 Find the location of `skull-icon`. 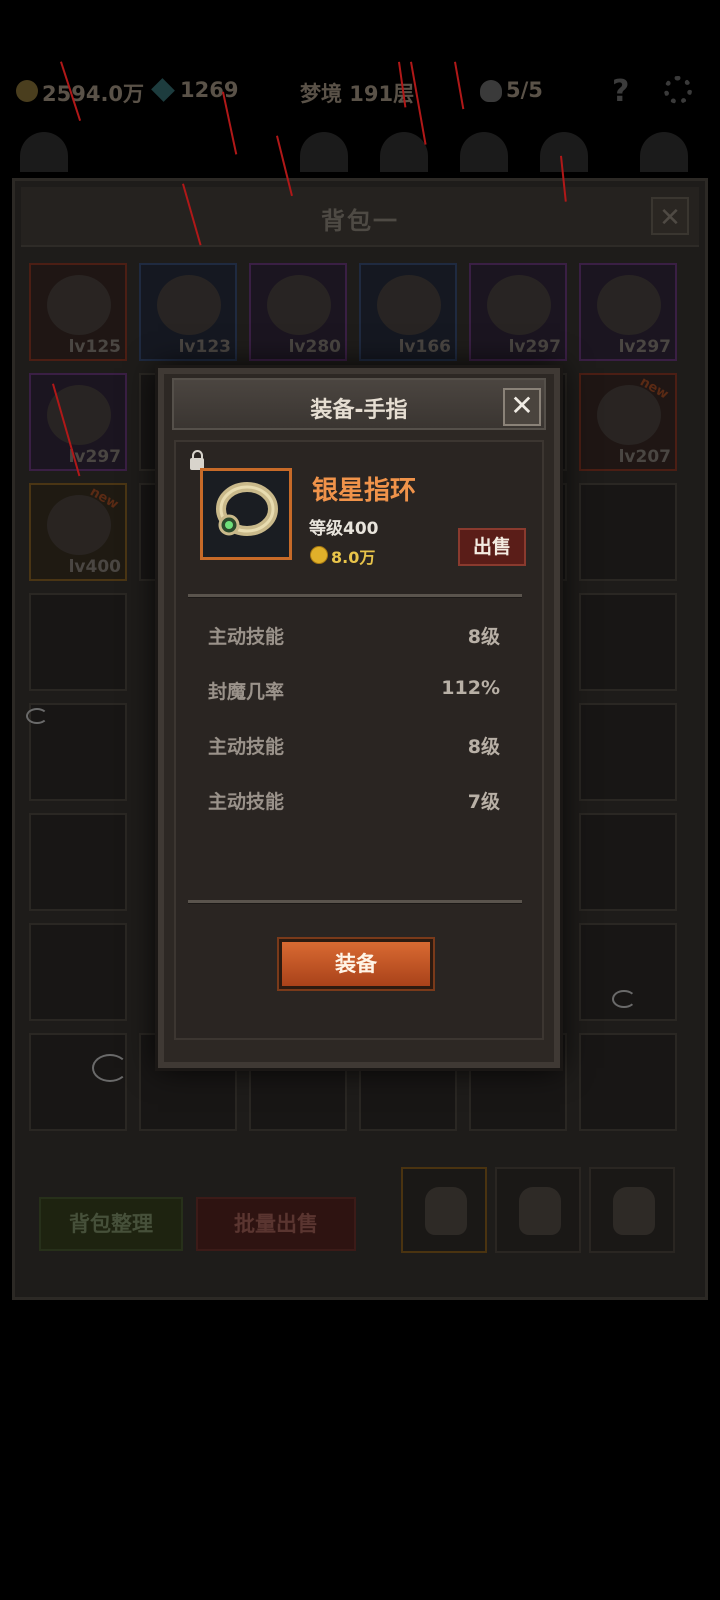

skull-icon is located at coordinates (491, 91).